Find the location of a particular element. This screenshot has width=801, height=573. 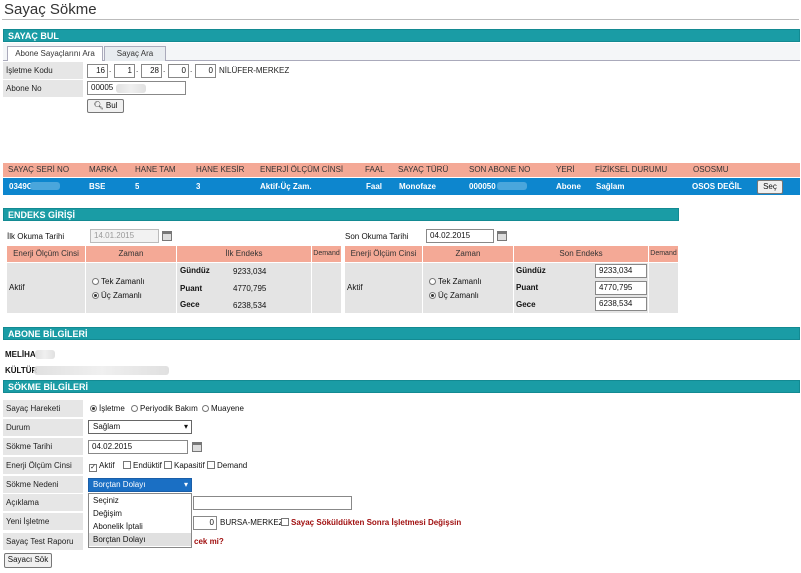

isletme-code-2: 1 is located at coordinates (124, 71).